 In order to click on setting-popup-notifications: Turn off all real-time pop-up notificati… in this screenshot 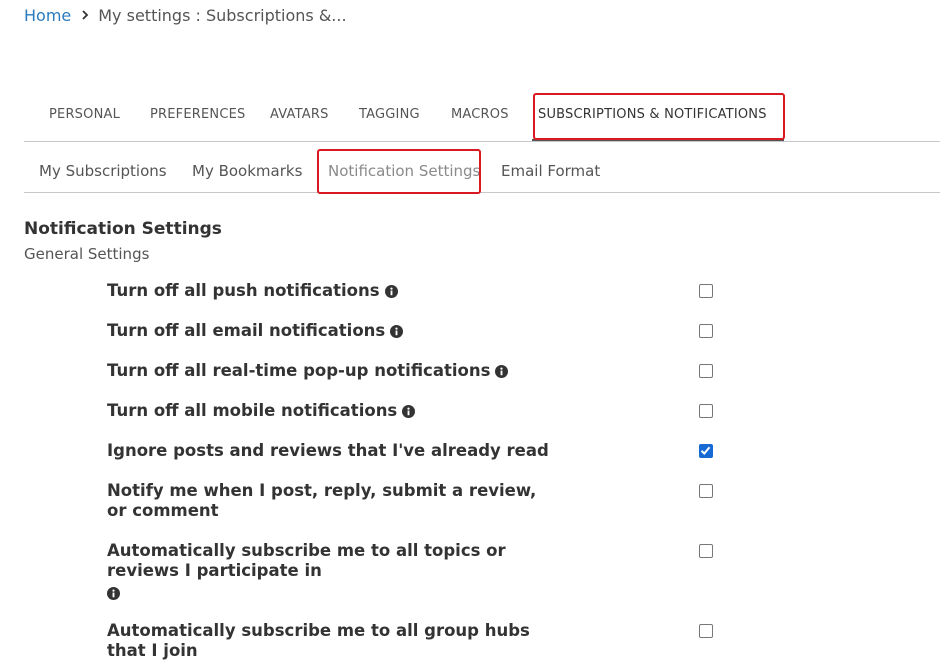, I will do `click(337, 372)`.